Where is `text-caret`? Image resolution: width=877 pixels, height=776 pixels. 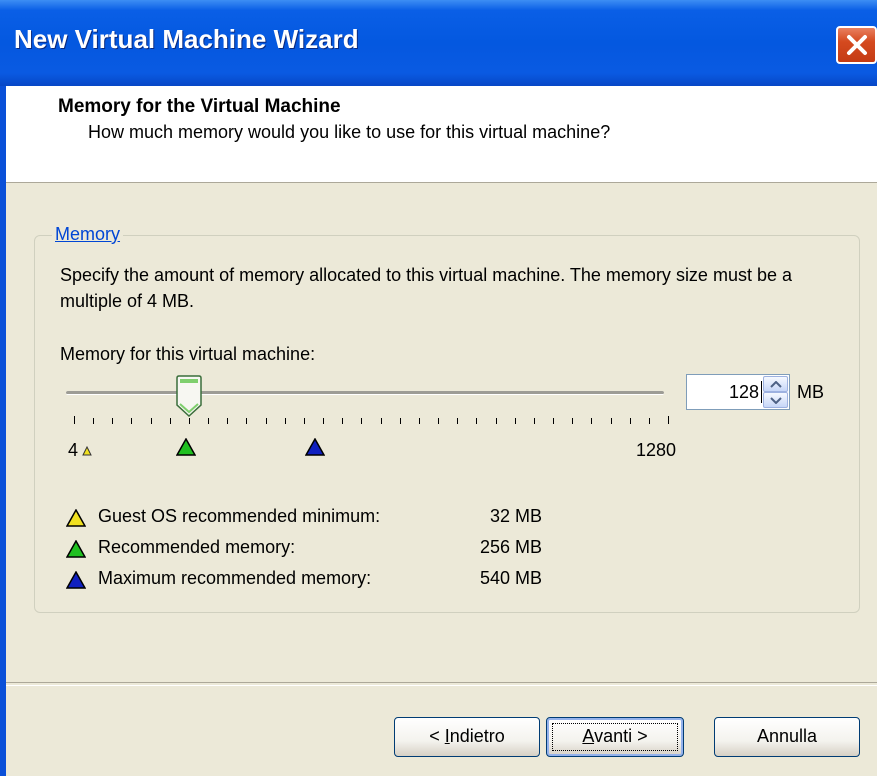
text-caret is located at coordinates (761, 392).